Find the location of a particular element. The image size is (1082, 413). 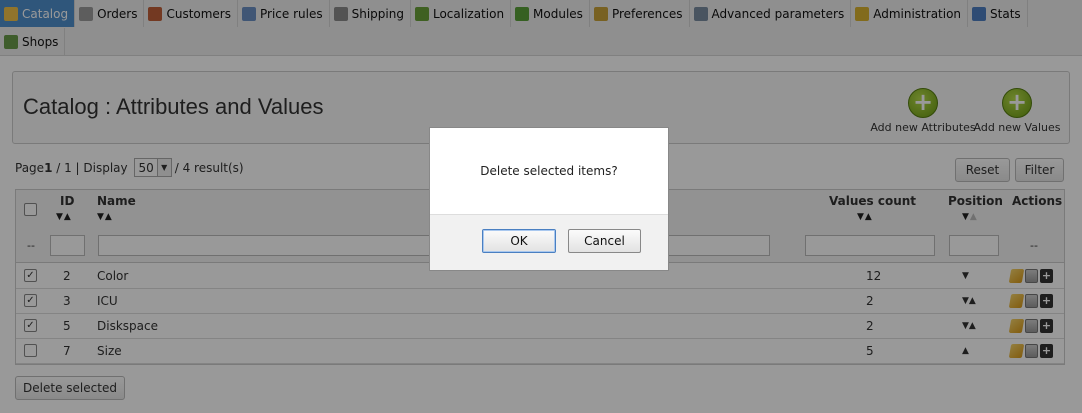

dialog-footer: OK Cancel is located at coordinates (549, 242).